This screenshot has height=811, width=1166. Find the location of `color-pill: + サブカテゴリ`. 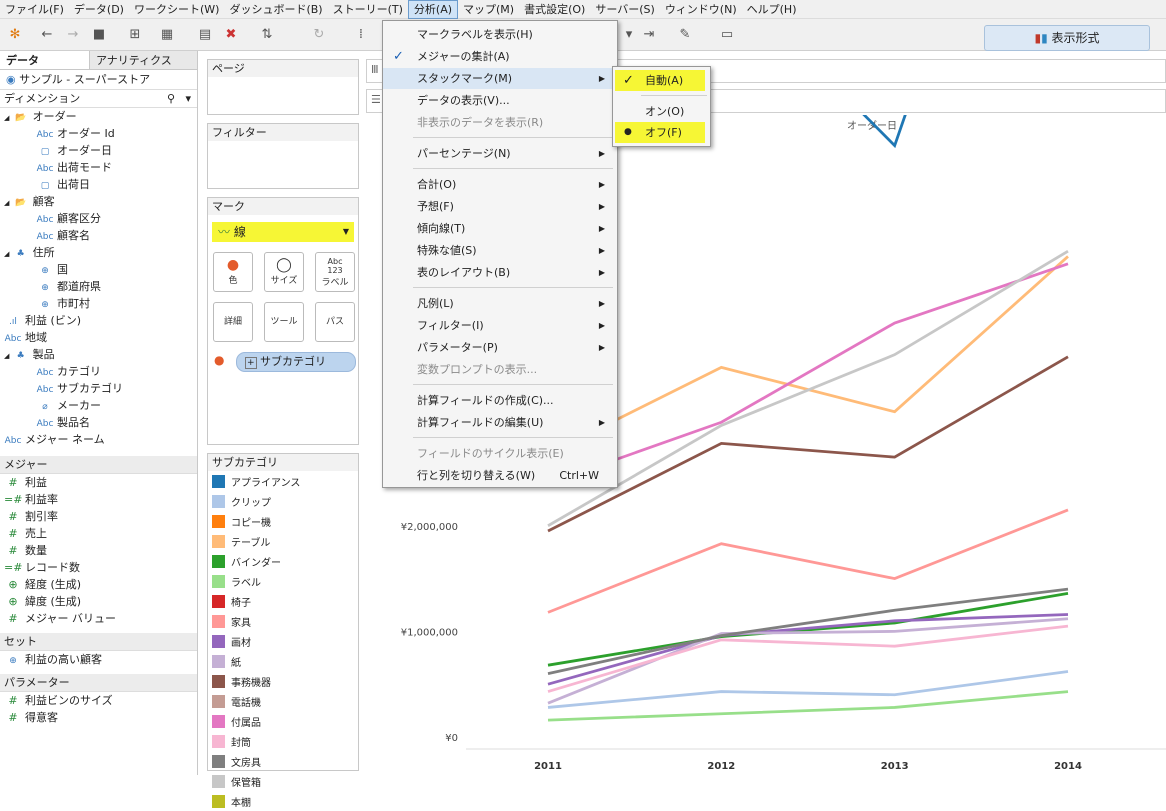

color-pill: + サブカテゴリ is located at coordinates (296, 362).